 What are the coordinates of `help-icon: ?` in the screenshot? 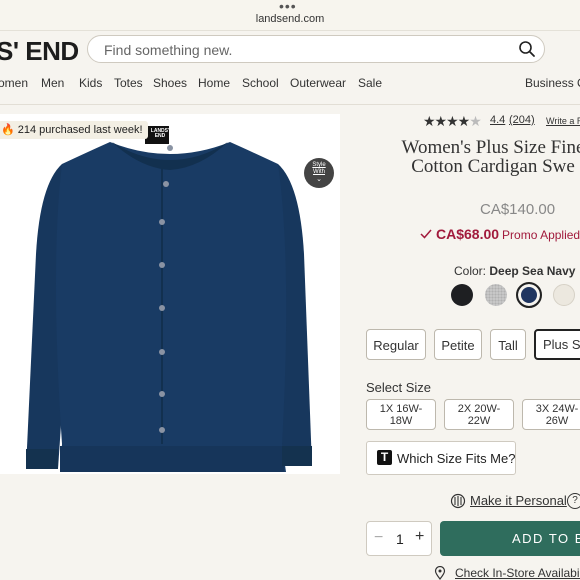 It's located at (573, 501).